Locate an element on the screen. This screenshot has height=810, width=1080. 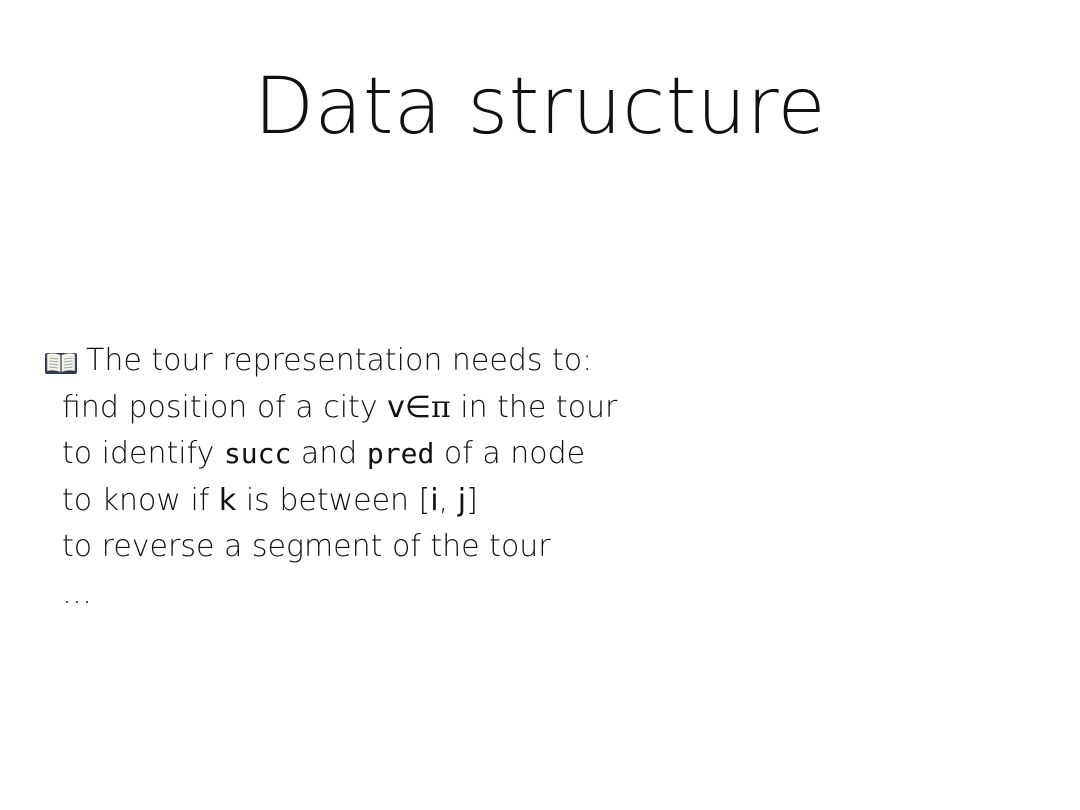
intro-line: The tour representation needs to: is located at coordinates (404, 361).